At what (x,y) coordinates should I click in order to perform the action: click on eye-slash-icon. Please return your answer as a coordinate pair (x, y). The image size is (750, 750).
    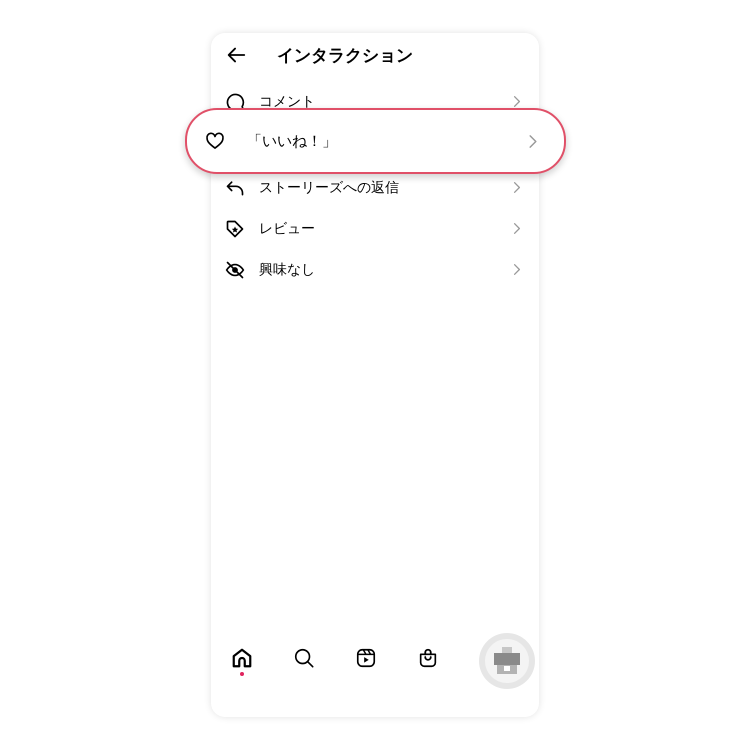
    Looking at the image, I should click on (235, 270).